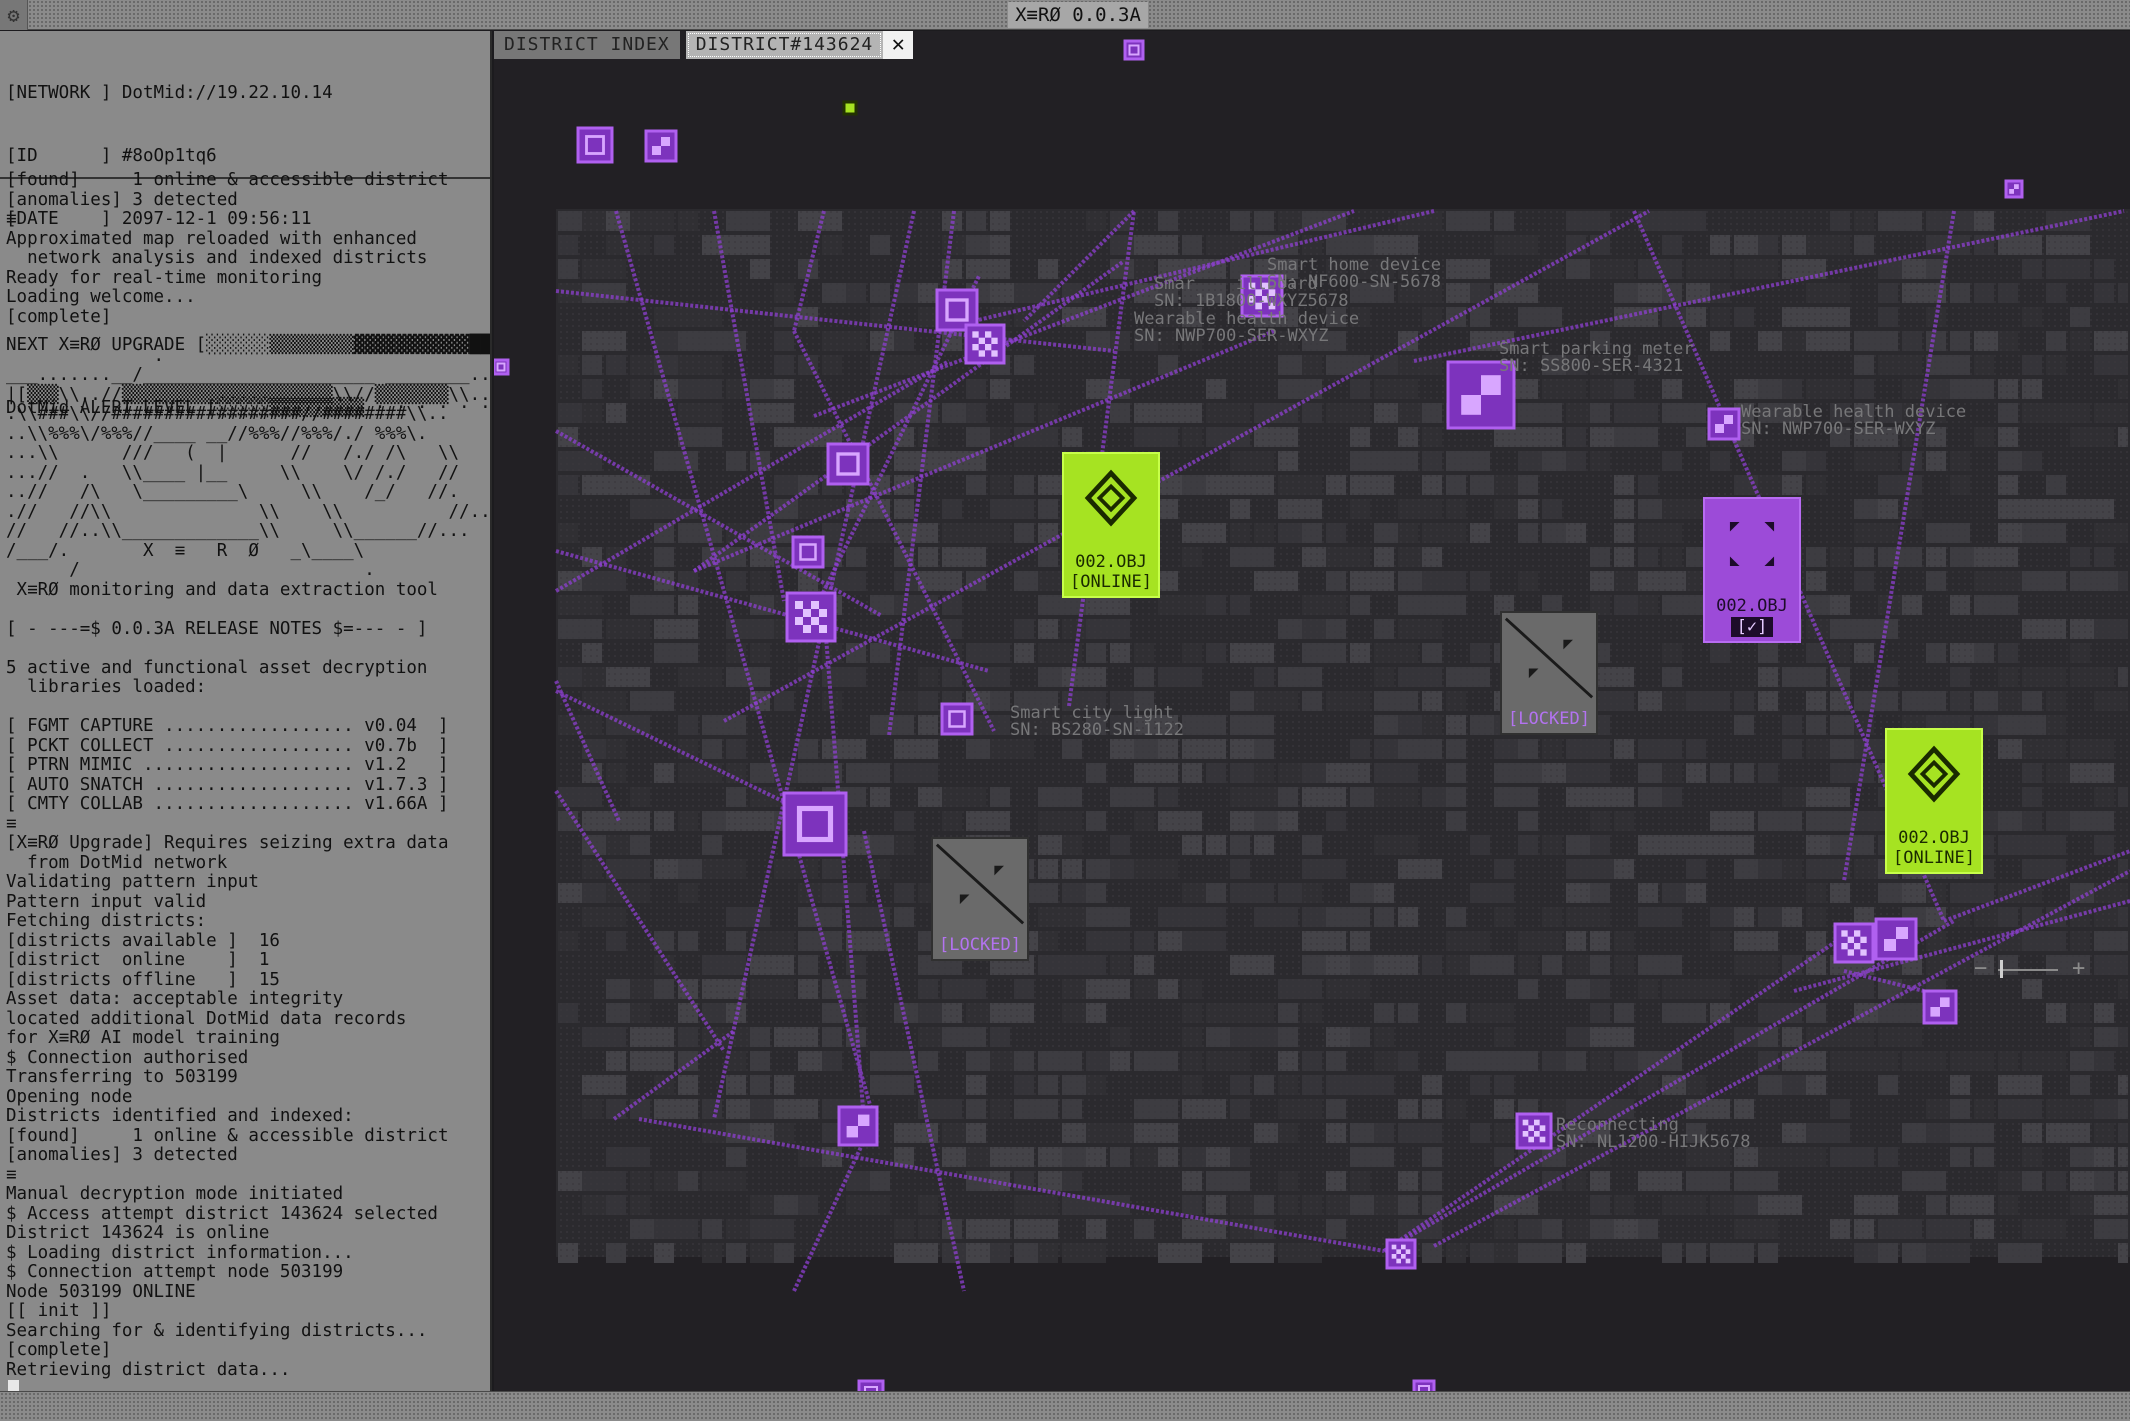  What do you see at coordinates (784, 45) in the screenshot?
I see `tab-district-143624: DISTRICT#143624` at bounding box center [784, 45].